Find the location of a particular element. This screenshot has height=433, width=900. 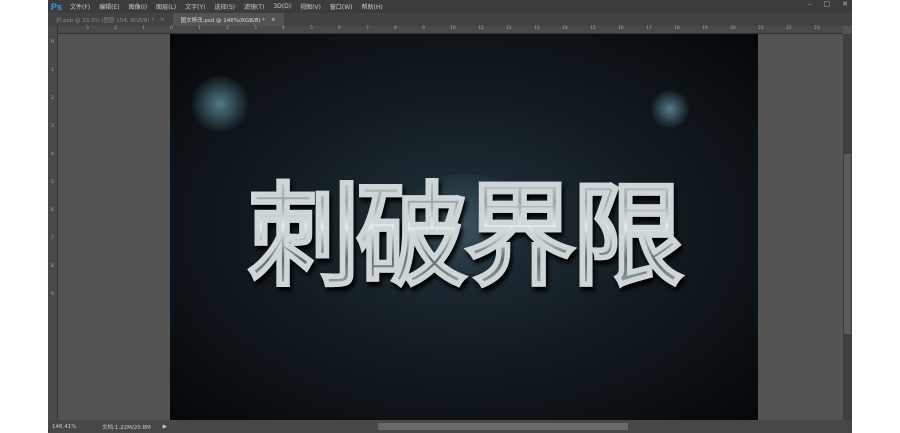

tab-document-2: 图文移改.psd @ 146%(RGB/8) * × is located at coordinates (228, 19).